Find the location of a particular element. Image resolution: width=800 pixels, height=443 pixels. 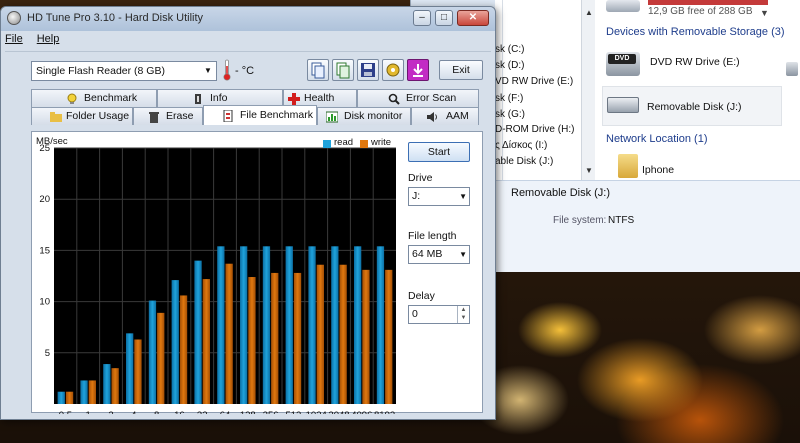

removable-disk-item: Removable Disk (J:) is located at coordinates (692, 106).